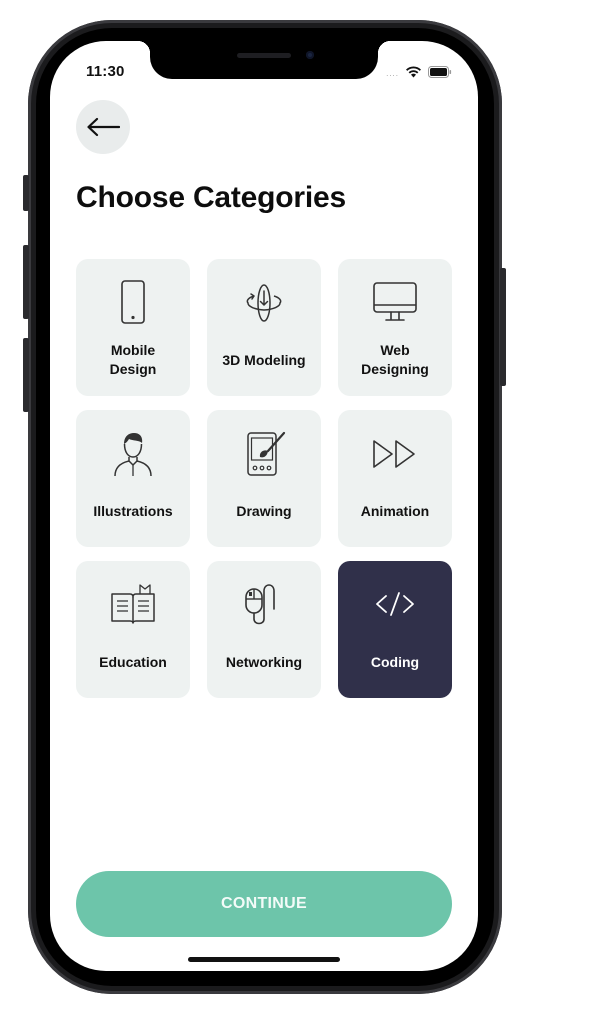  Describe the element at coordinates (413, 74) in the screenshot. I see `wifi-icon` at that location.